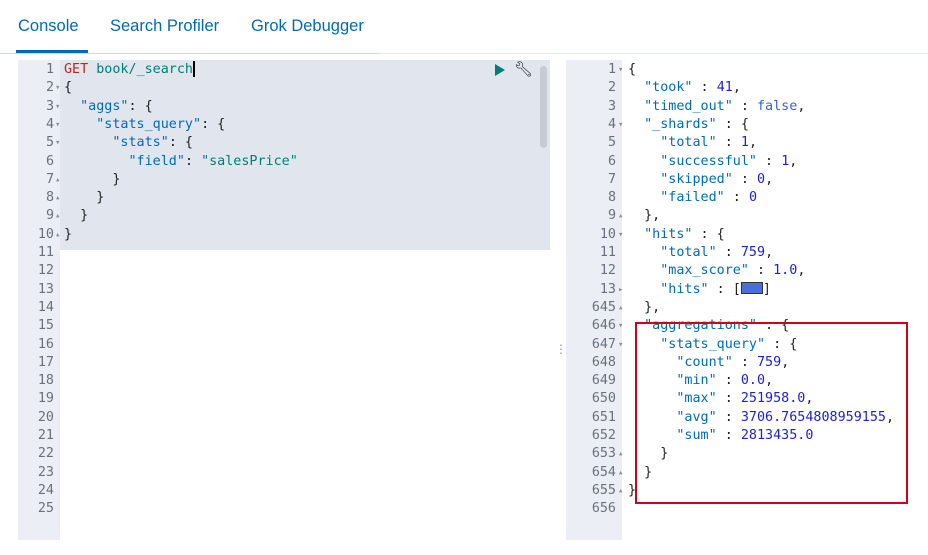  What do you see at coordinates (284, 143) in the screenshot?
I see `request-line: 5 ▾ "stats": {` at bounding box center [284, 143].